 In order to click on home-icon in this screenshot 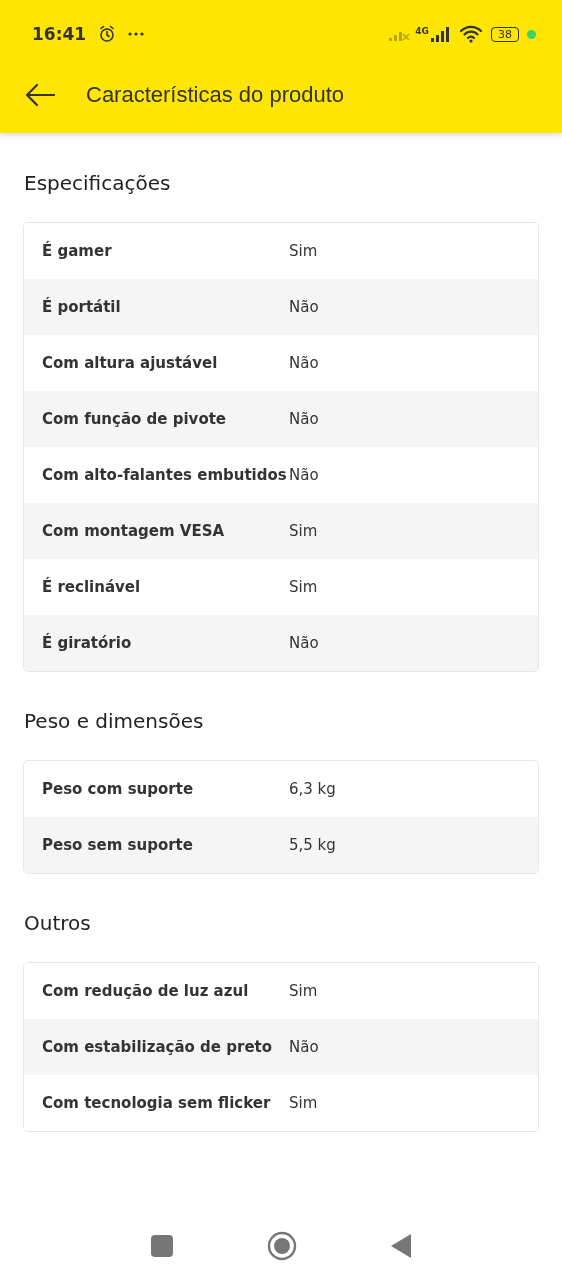, I will do `click(282, 1246)`.